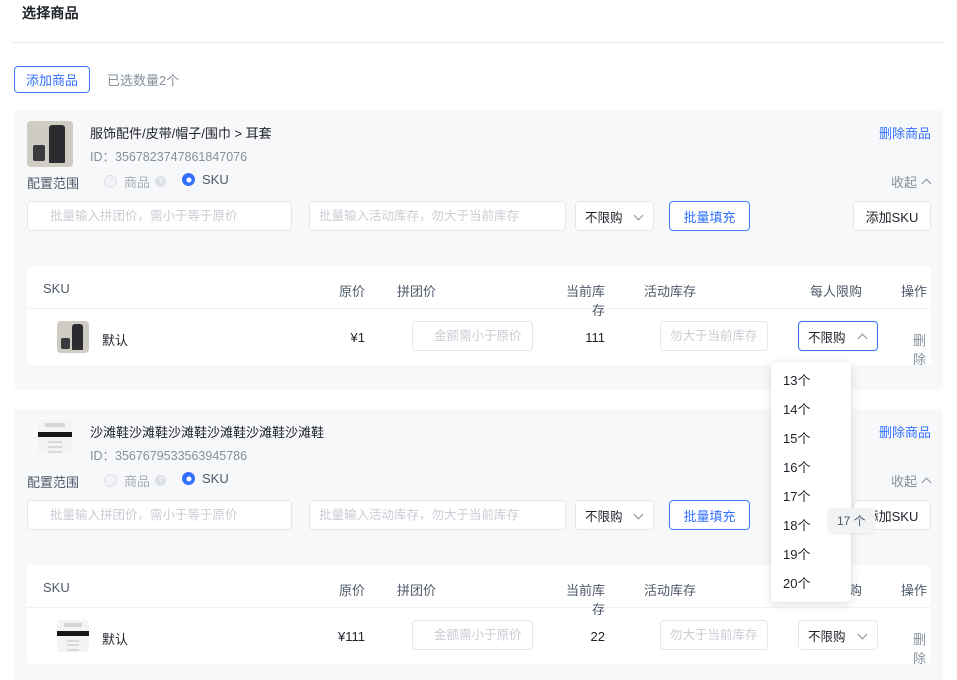 This screenshot has height=680, width=957. Describe the element at coordinates (169, 456) in the screenshot. I see `product-id: ID：3567679533563945786` at that location.